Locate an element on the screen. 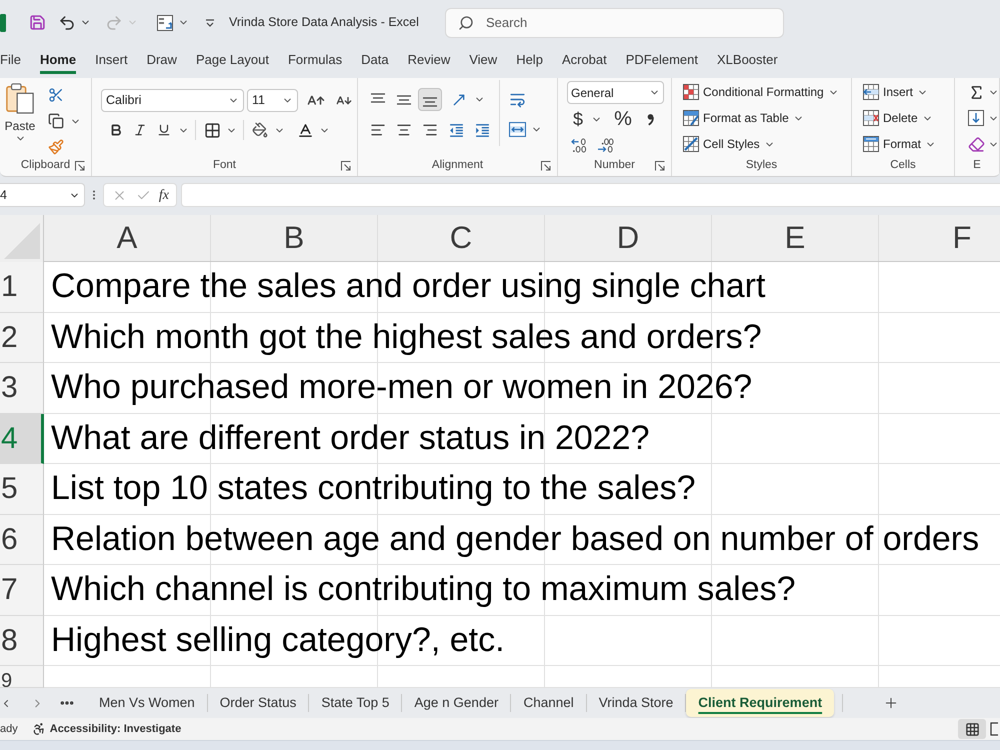 The height and width of the screenshot is (750, 1000). normal-view-button is located at coordinates (972, 729).